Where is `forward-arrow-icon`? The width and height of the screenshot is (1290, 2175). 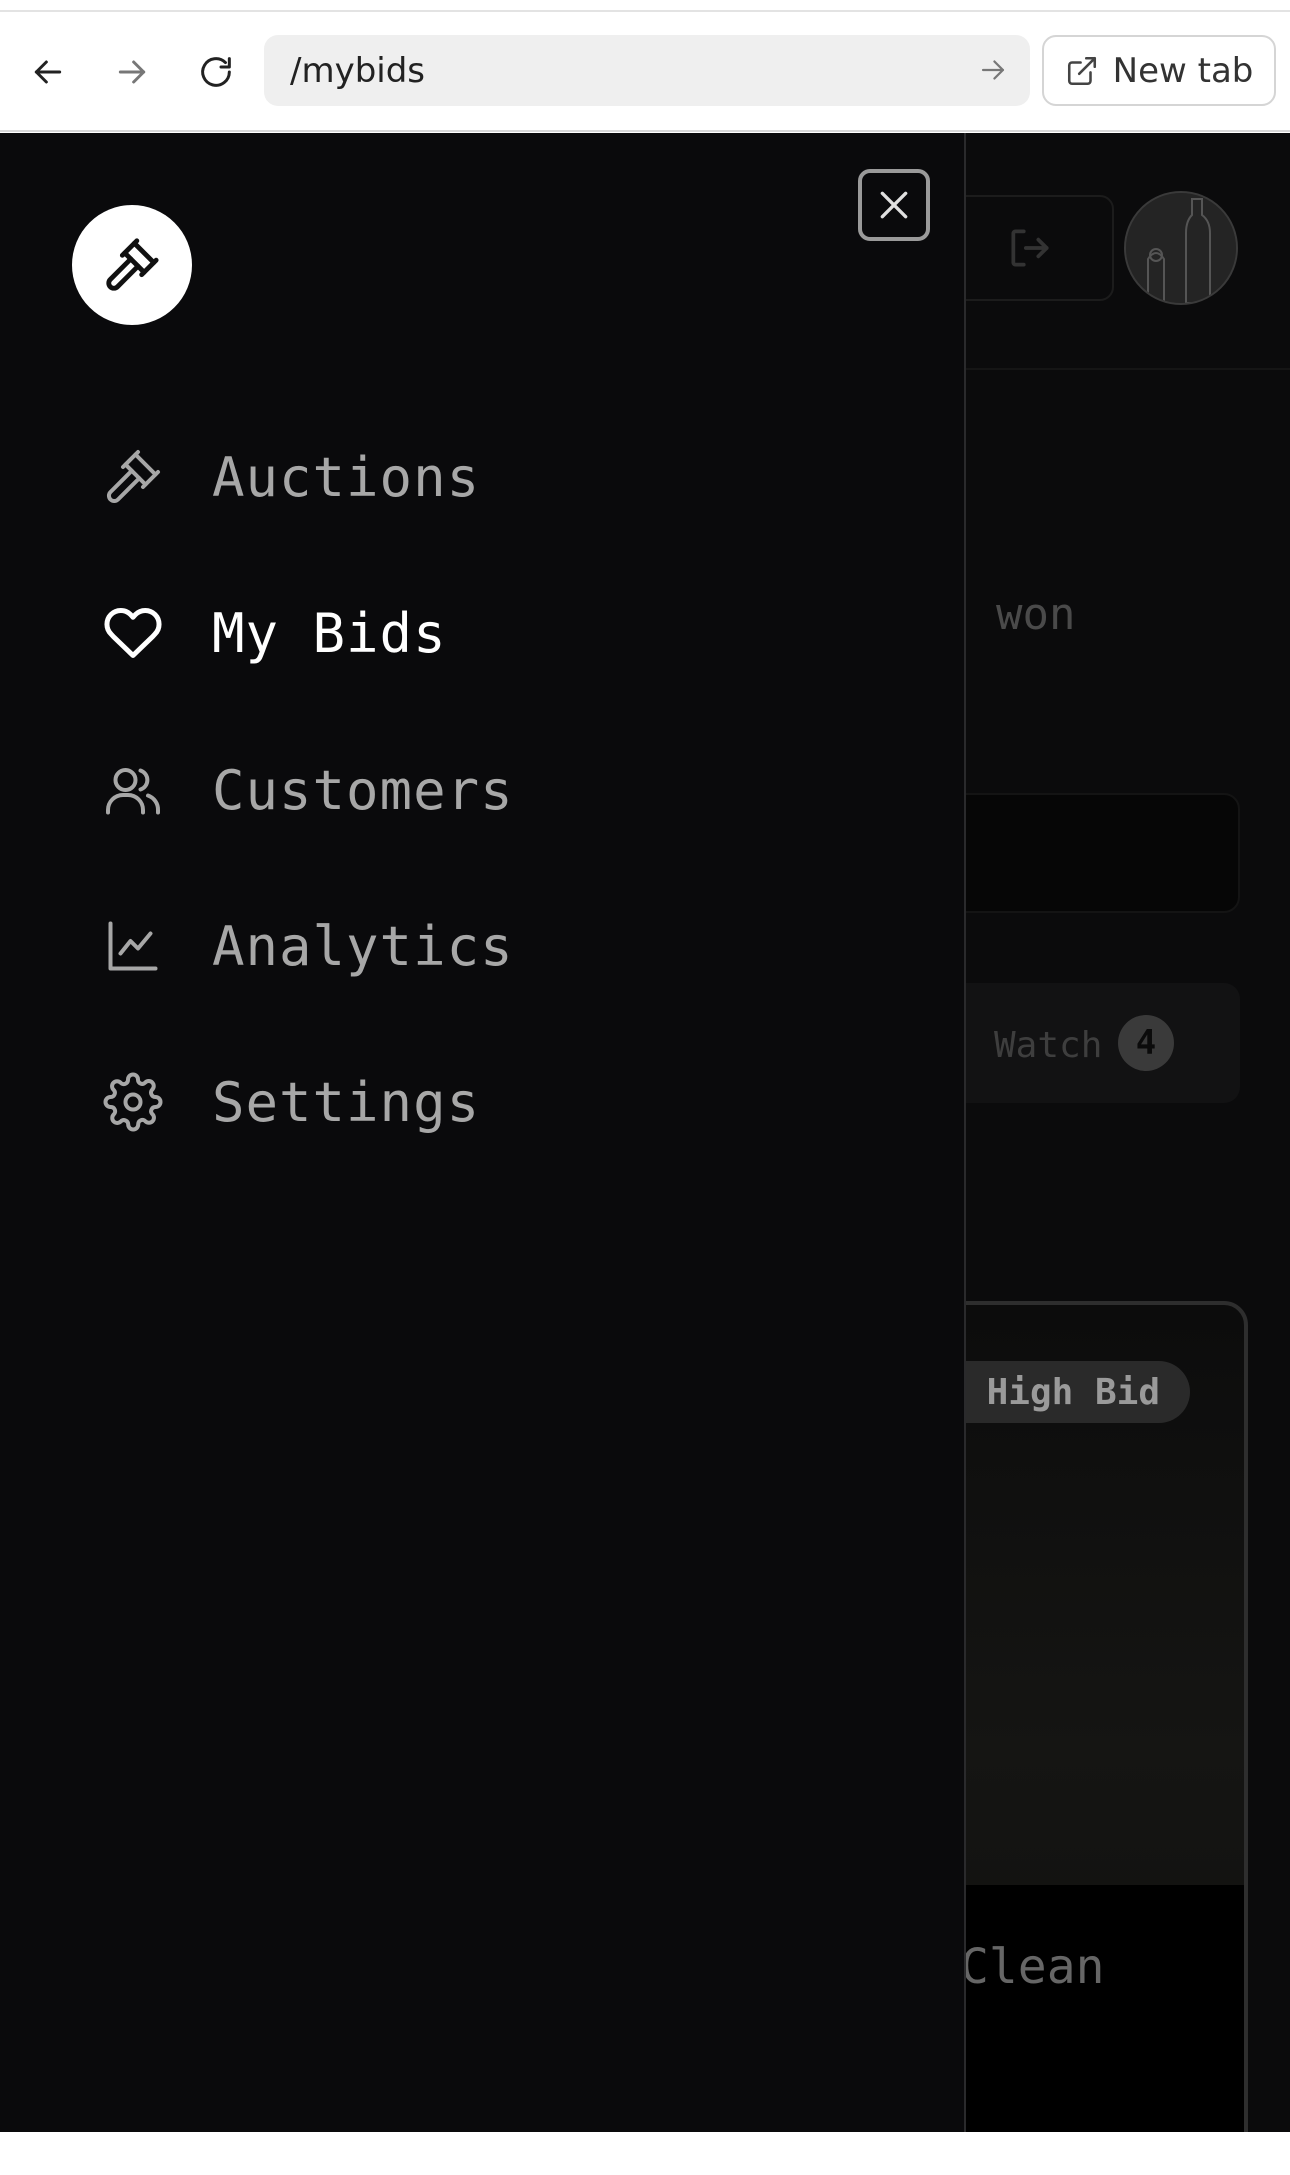 forward-arrow-icon is located at coordinates (132, 72).